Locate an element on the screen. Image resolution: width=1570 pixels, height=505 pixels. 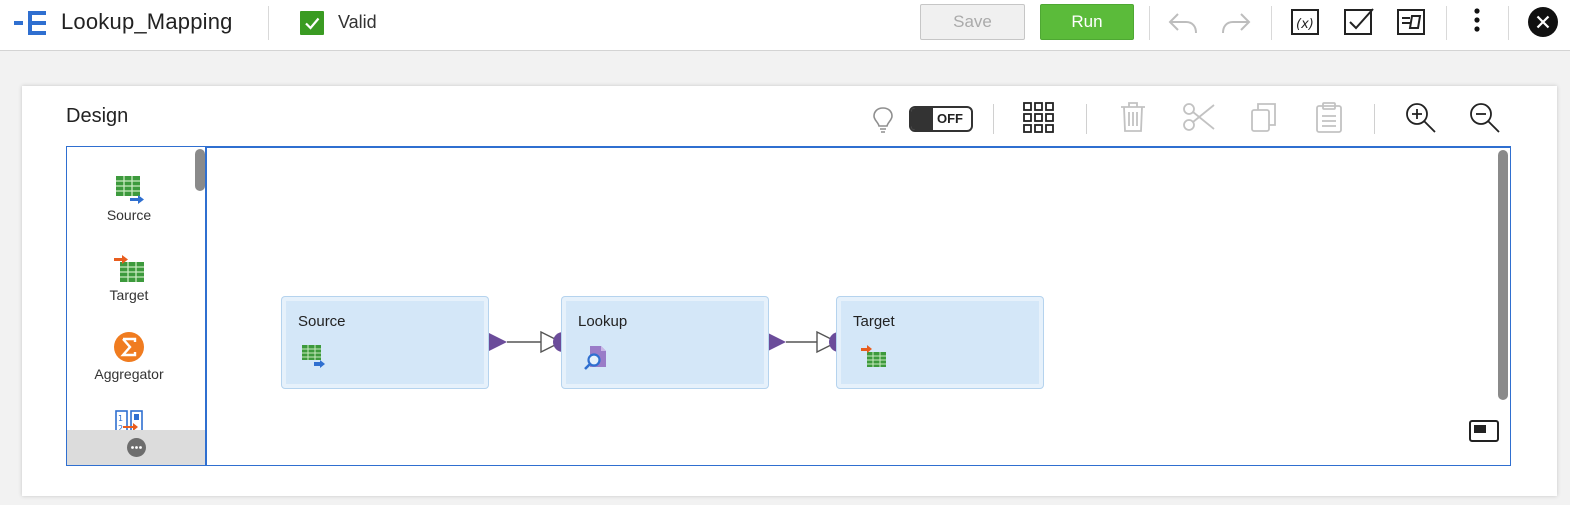
check-icon is located at coordinates (312, 23).